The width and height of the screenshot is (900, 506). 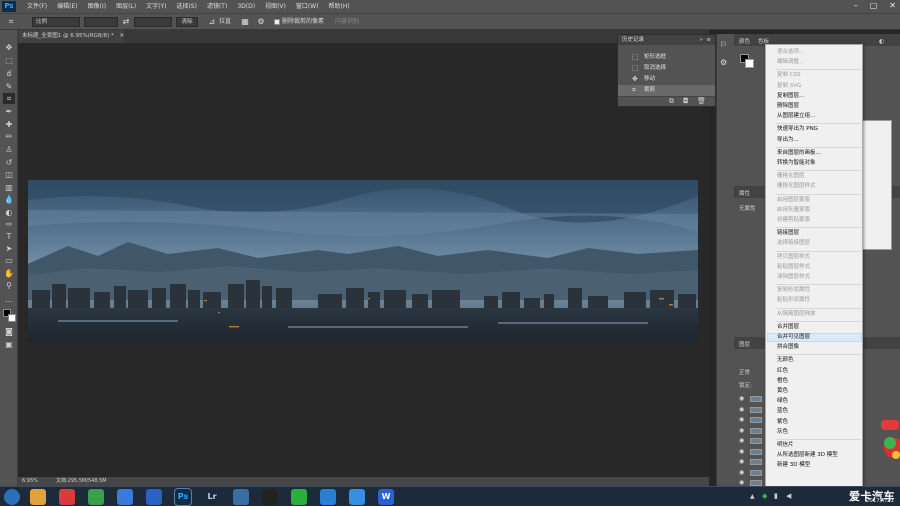 I want to click on context-menu-item: 链接图层, so click(x=788, y=233).